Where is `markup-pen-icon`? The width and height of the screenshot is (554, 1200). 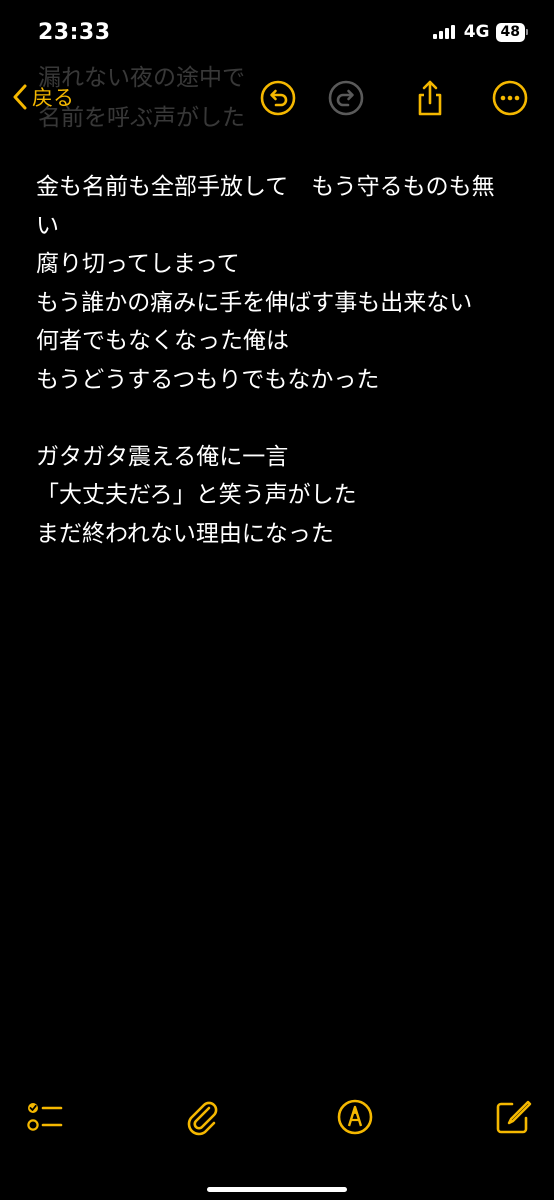 markup-pen-icon is located at coordinates (355, 1117).